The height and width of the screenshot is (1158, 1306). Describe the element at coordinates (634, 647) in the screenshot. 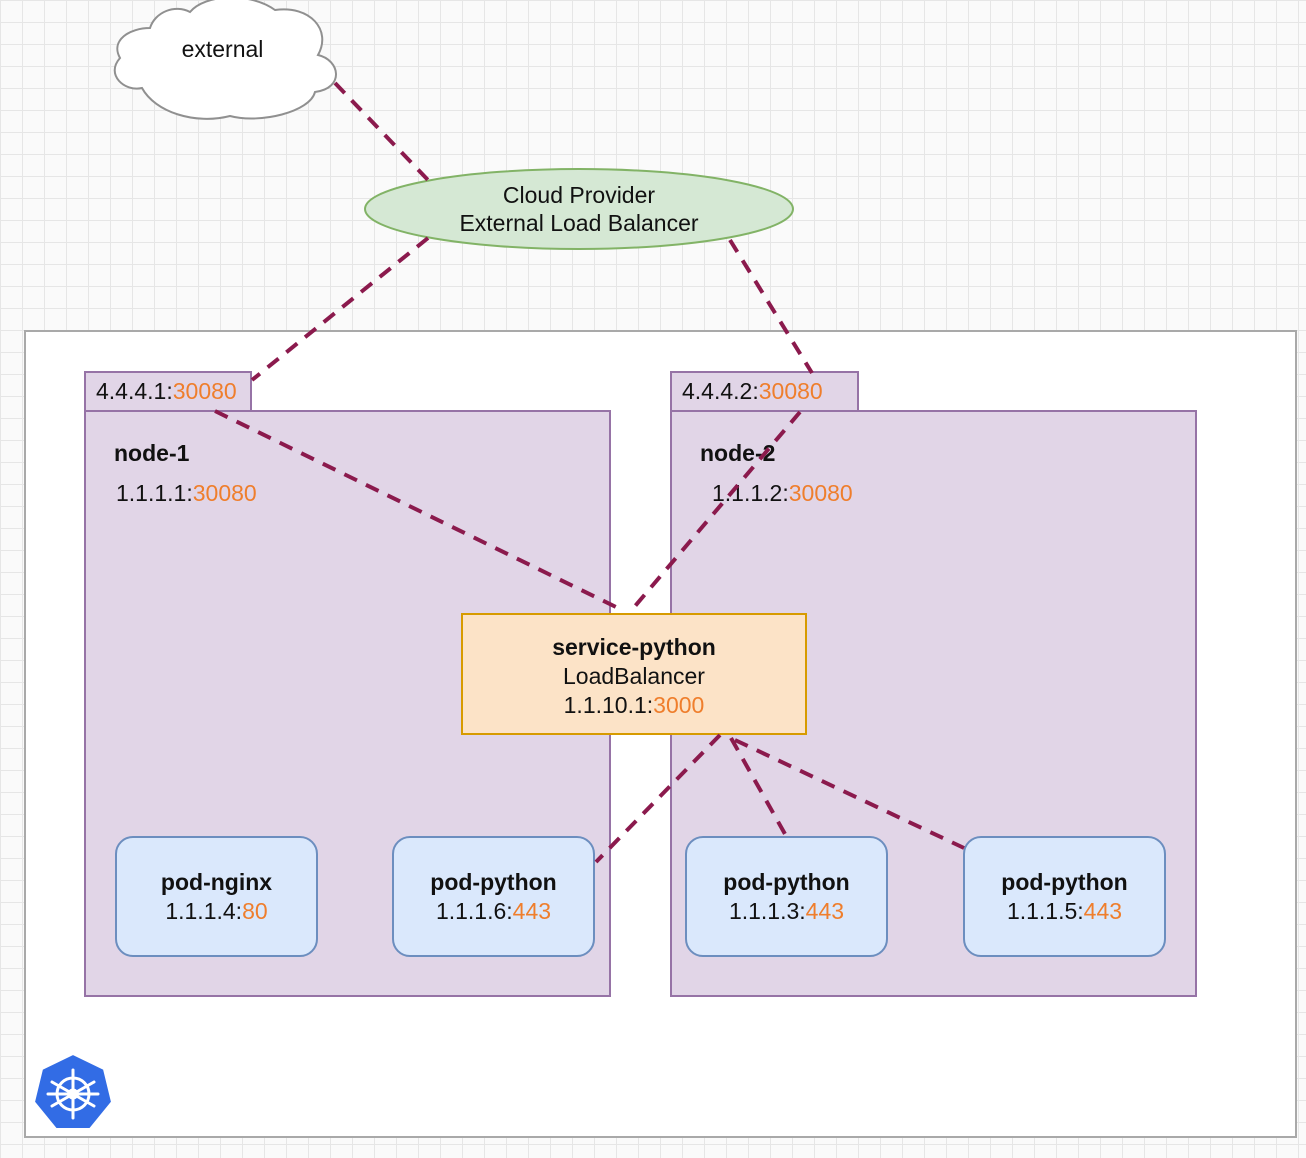

I see `service-title: service-python` at that location.